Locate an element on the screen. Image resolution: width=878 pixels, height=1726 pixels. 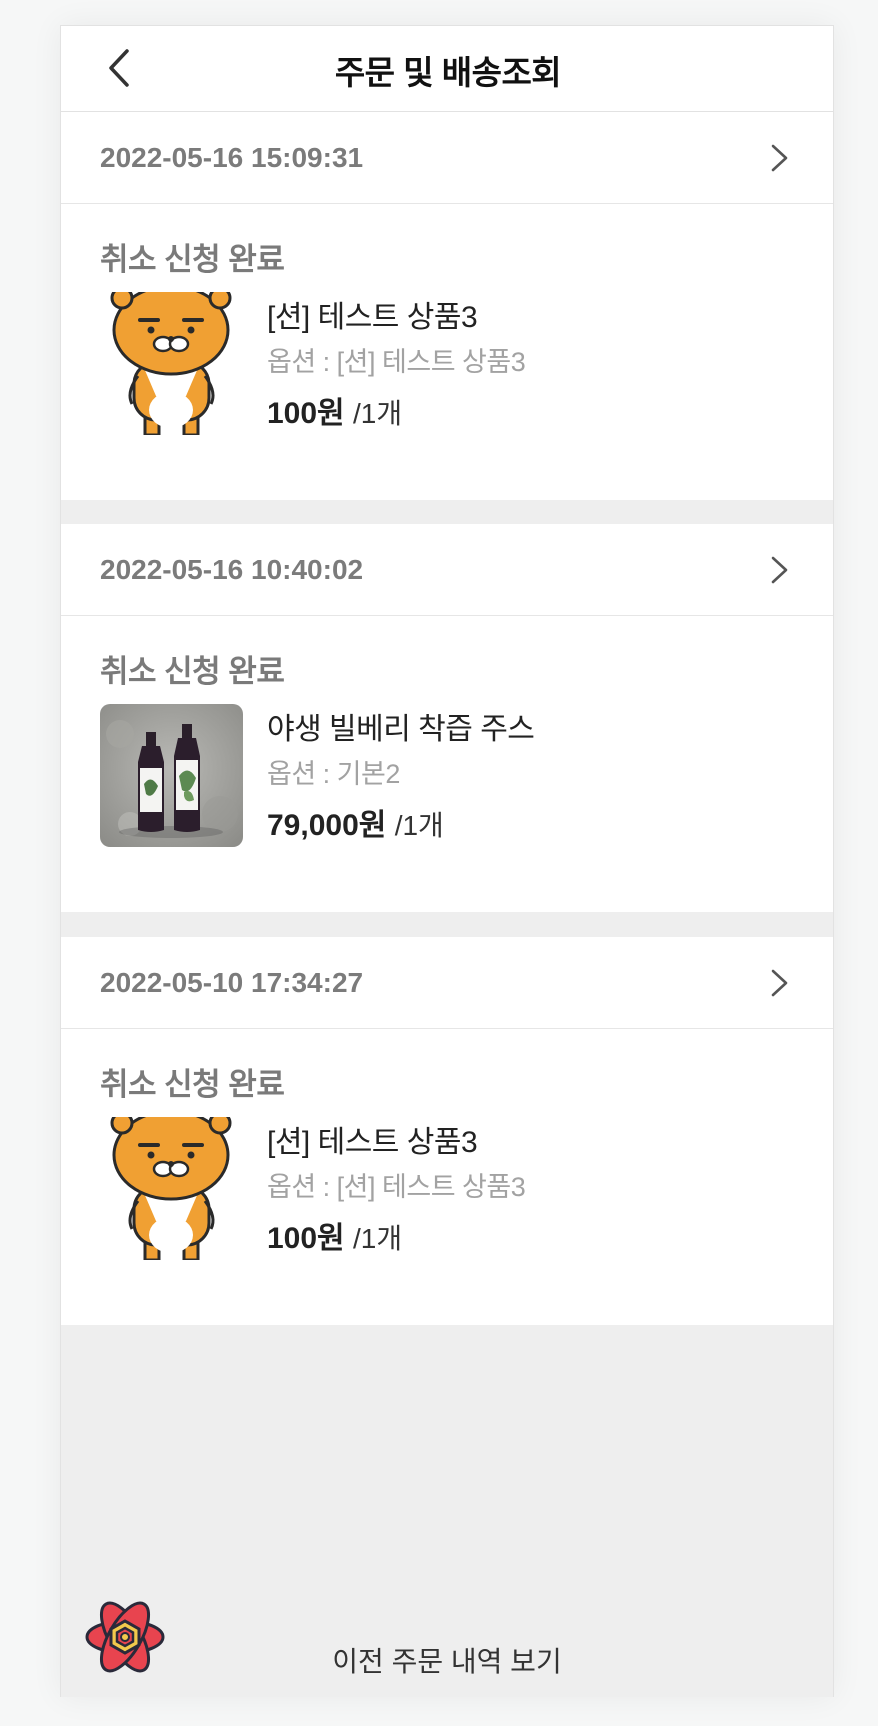
product-price: 79,000원 is located at coordinates (327, 825).